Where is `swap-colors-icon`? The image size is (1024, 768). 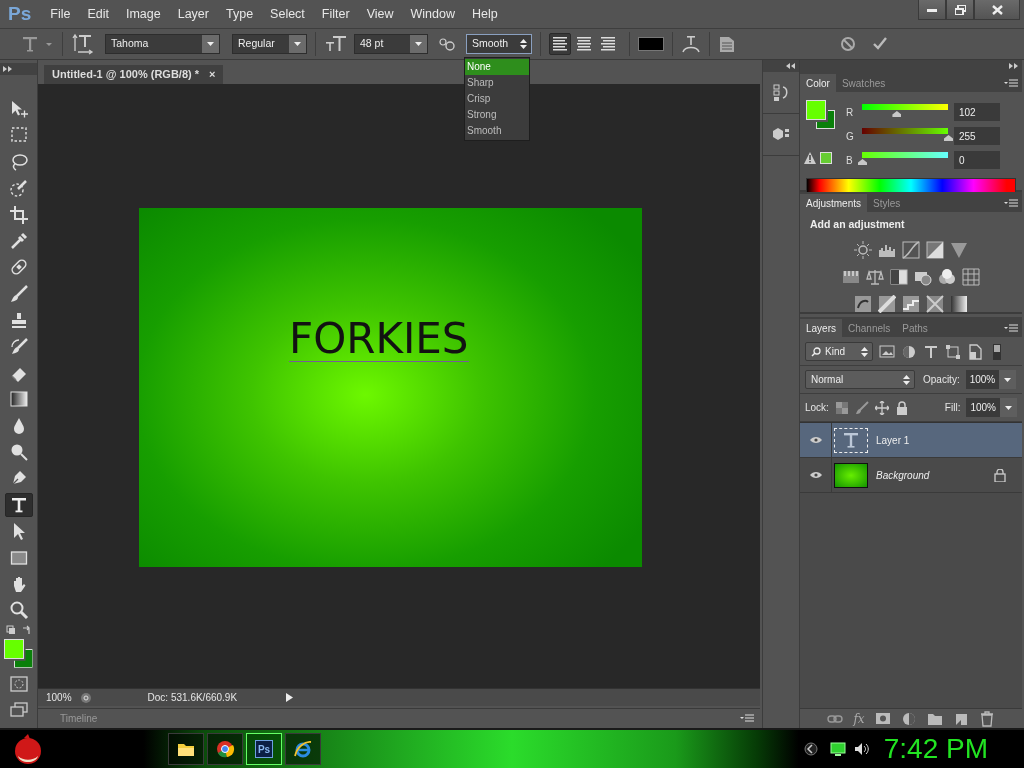
swap-colors-icon is located at coordinates (18, 630).